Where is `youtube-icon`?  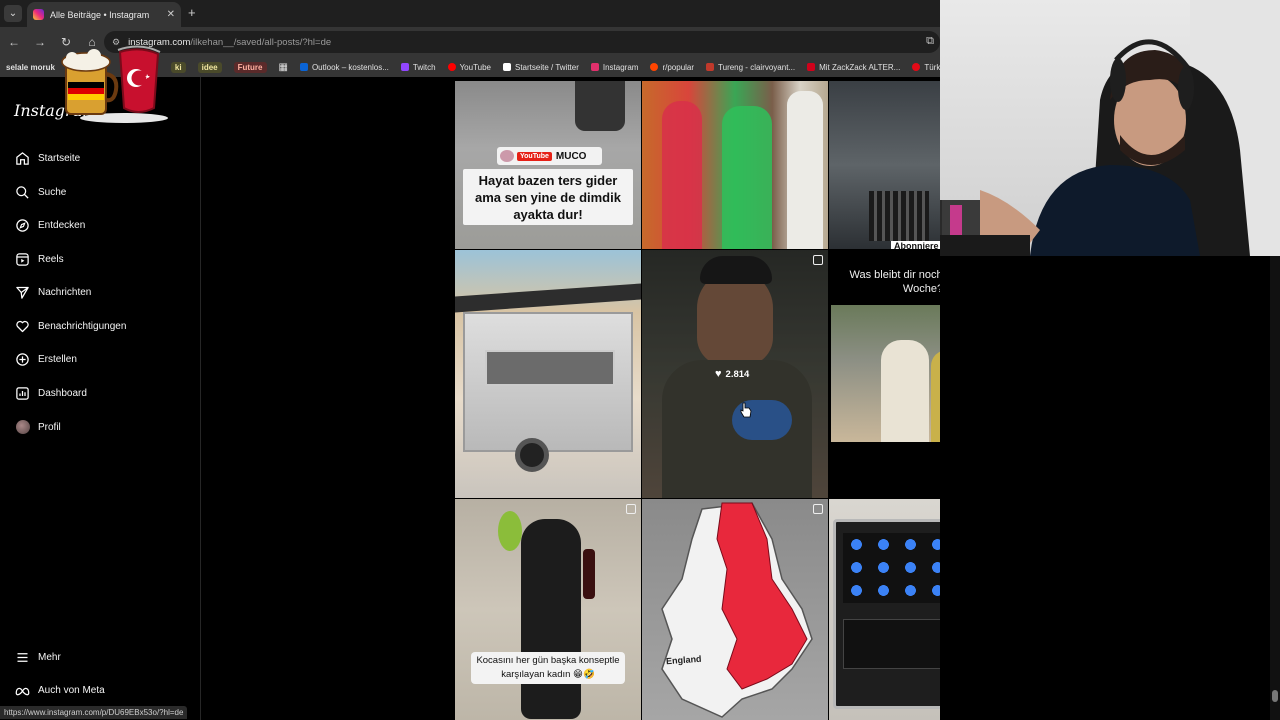 youtube-icon is located at coordinates (451, 67).